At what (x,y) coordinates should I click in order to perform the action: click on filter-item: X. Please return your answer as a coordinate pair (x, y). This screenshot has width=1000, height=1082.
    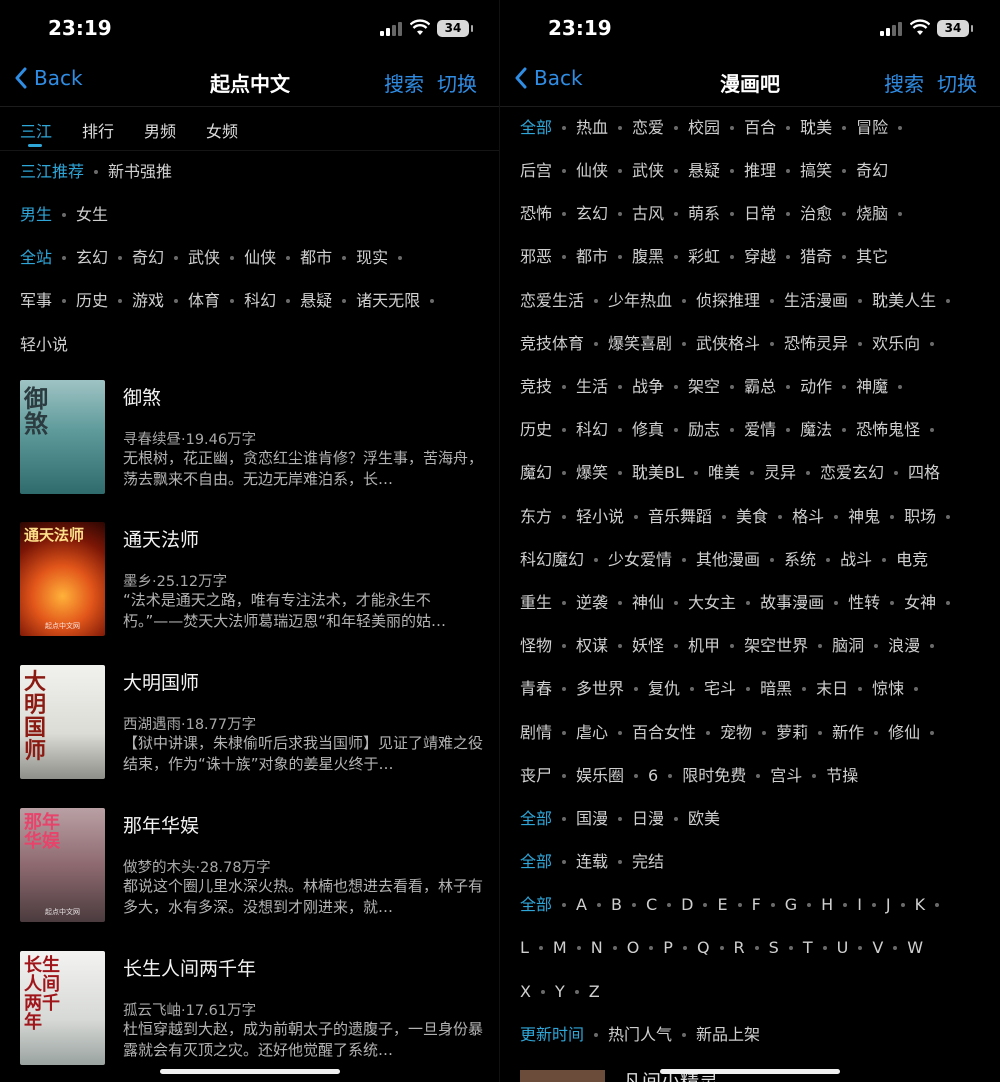
    Looking at the image, I should click on (525, 992).